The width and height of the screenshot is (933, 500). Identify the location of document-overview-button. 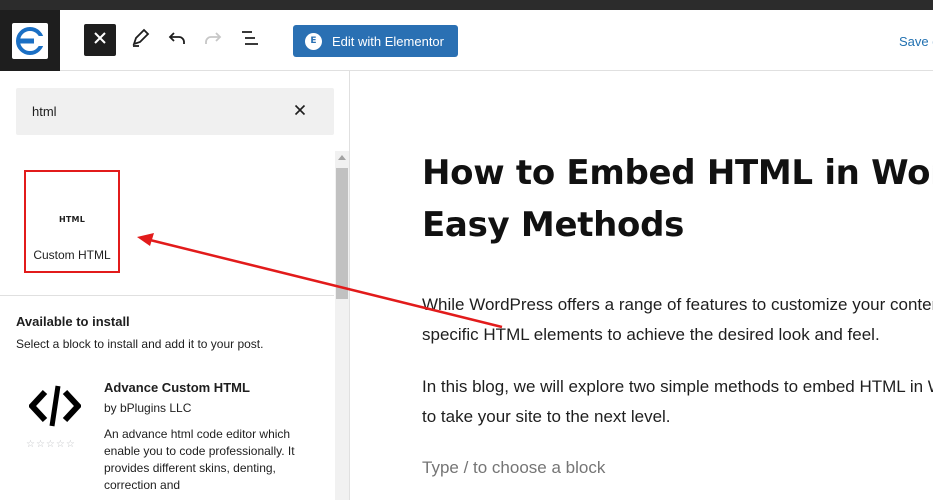
(250, 40).